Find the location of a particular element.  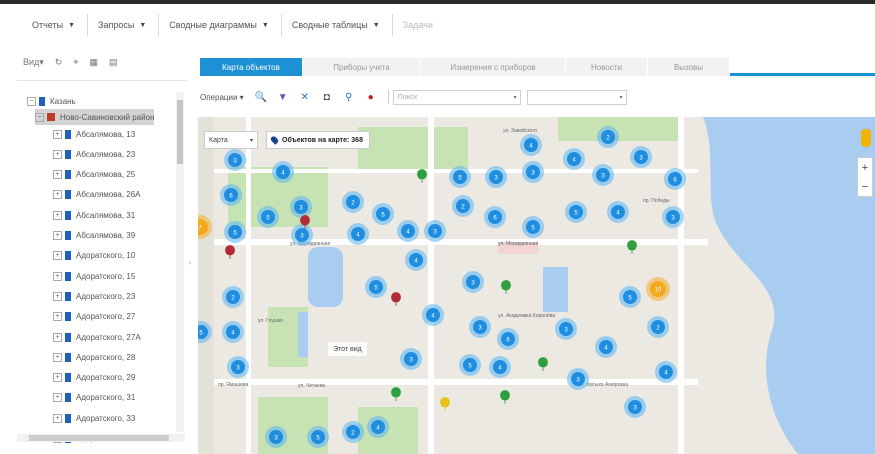

tree-item: + Адоратского, 28 is located at coordinates (94, 357).